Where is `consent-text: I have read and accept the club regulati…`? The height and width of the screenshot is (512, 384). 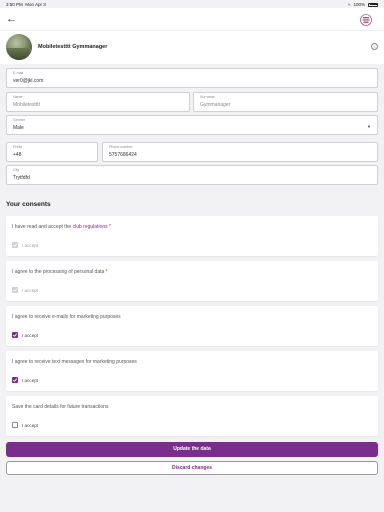 consent-text: I have read and accept the club regulati… is located at coordinates (61, 227).